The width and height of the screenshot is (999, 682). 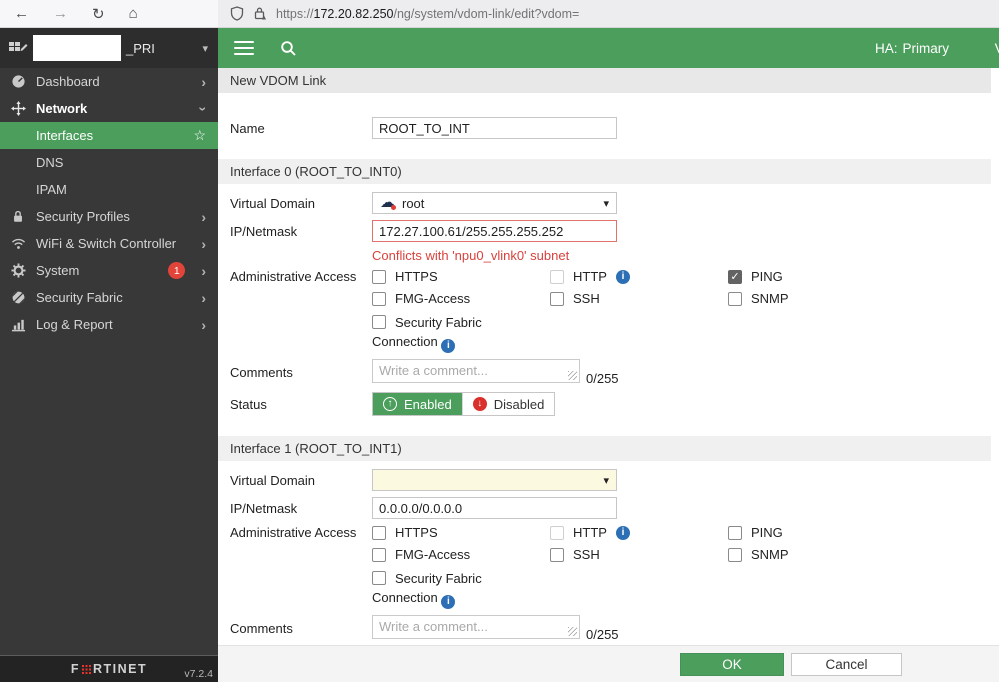 I want to click on sidebar-item-security-profiles: Security Profiles ›, so click(x=109, y=216).